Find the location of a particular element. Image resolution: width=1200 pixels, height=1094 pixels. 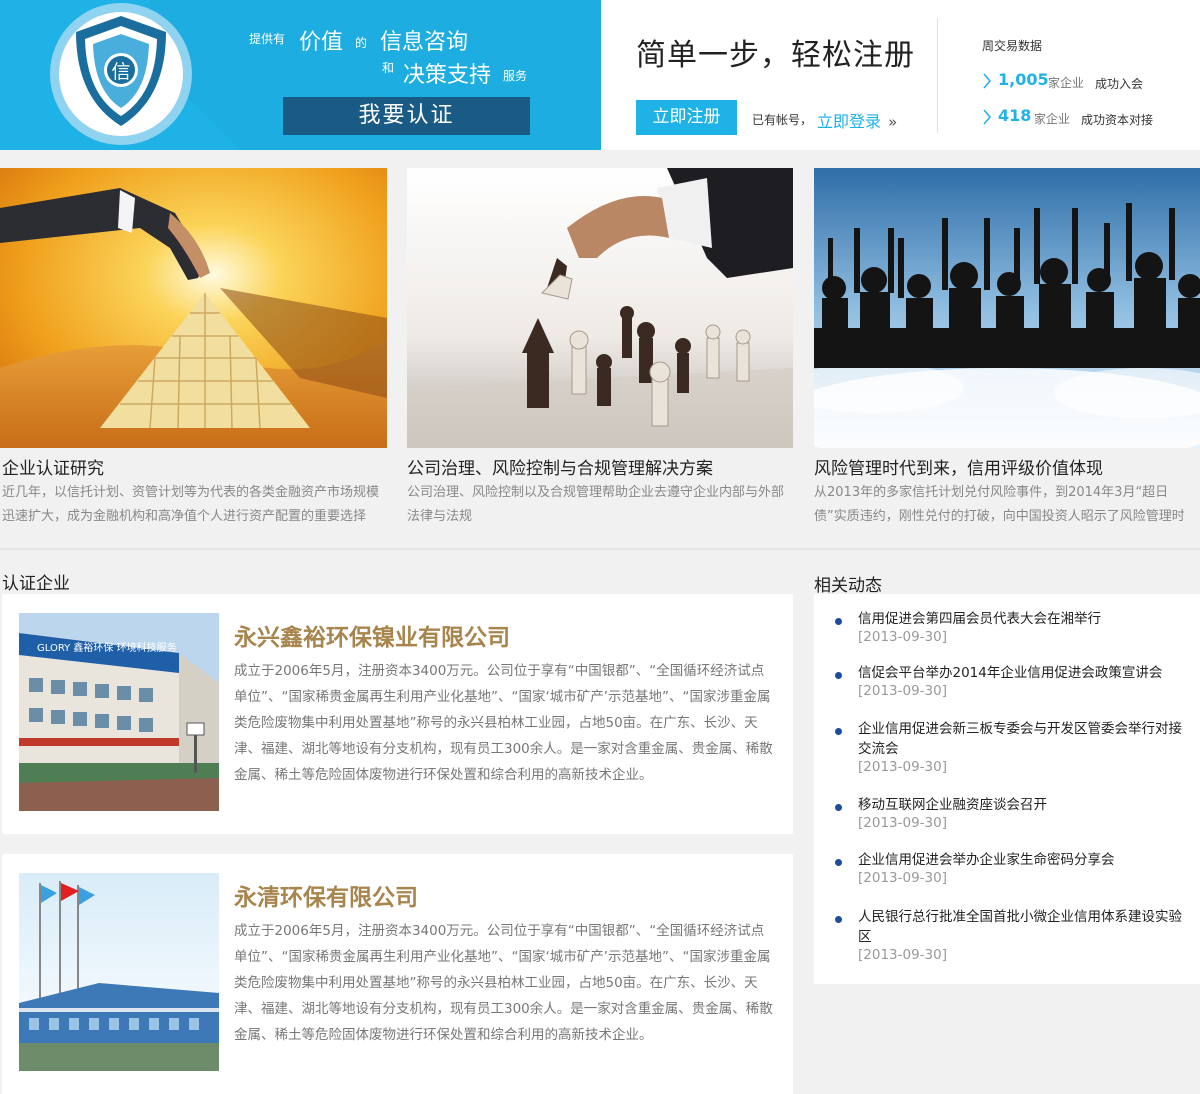

shield-char: 信 is located at coordinates (120, 72).